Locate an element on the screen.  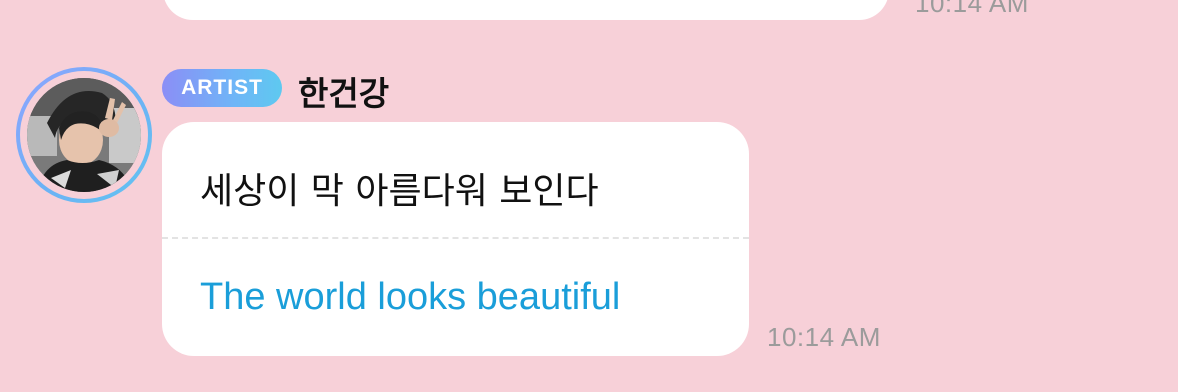
original-message-text: 세상이 막 아름다워 보인다 is located at coordinates (399, 191).